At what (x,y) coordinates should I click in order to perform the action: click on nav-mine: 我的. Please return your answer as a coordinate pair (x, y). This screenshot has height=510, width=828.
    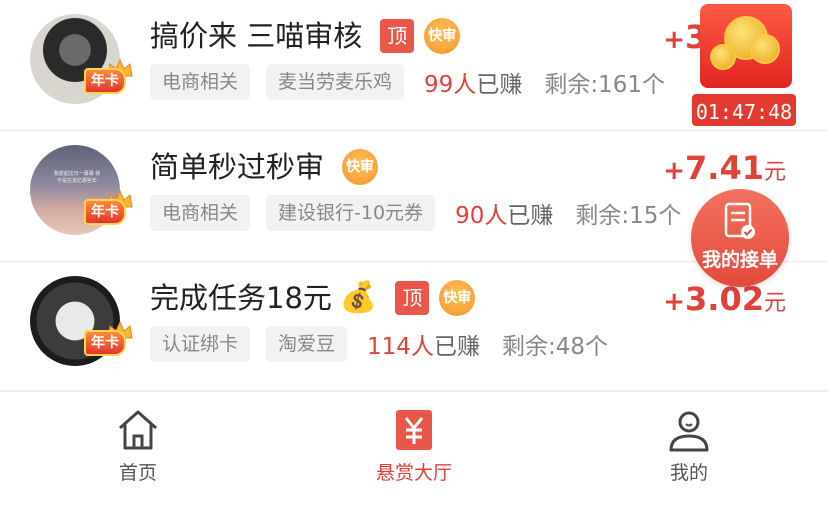
    Looking at the image, I should click on (689, 451).